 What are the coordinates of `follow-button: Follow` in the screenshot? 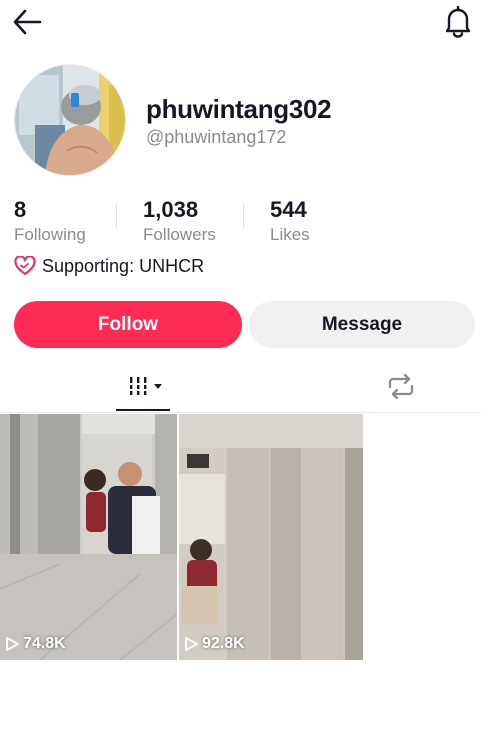 It's located at (128, 324).